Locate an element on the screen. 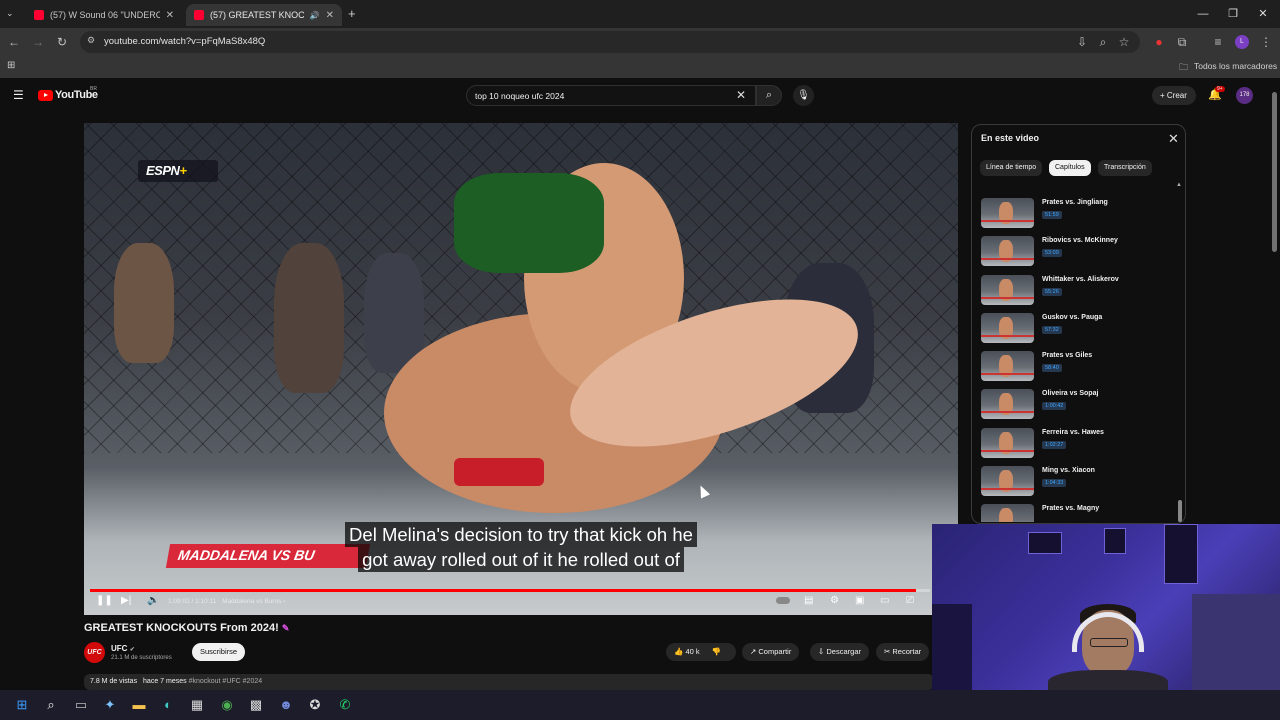 This screenshot has height=720, width=1280. whatsapp-icon: ✆ is located at coordinates (345, 705).